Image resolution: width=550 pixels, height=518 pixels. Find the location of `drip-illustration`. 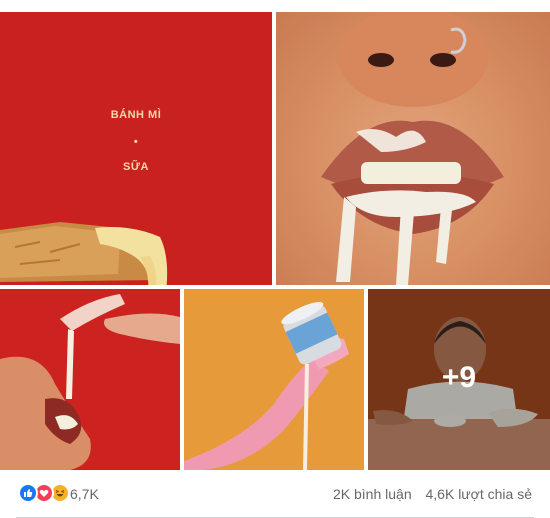

drip-illustration is located at coordinates (90, 382).